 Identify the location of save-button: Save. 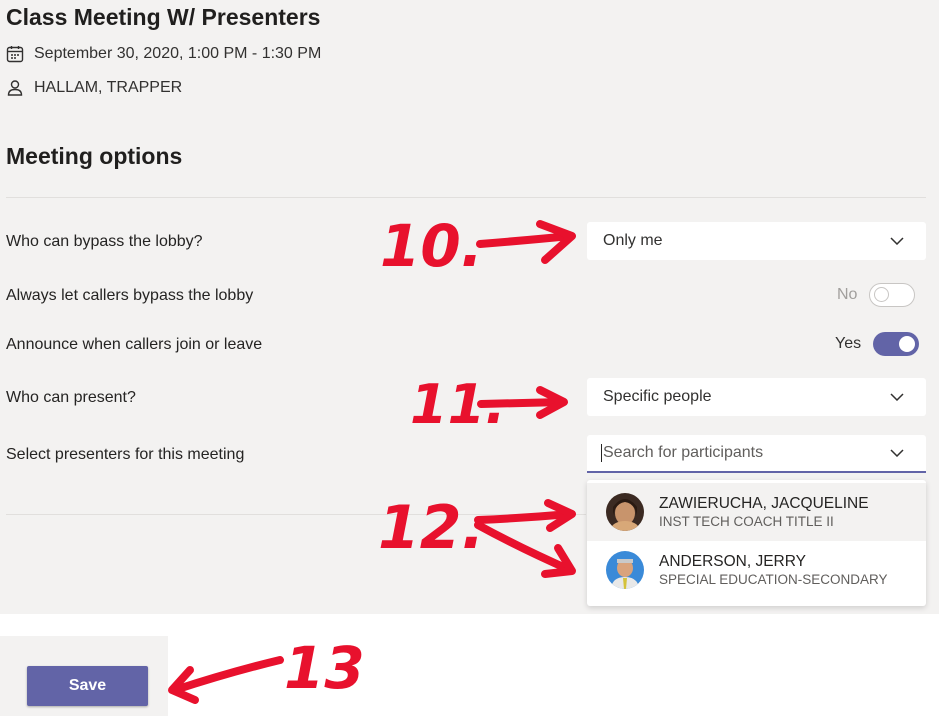
(87, 686).